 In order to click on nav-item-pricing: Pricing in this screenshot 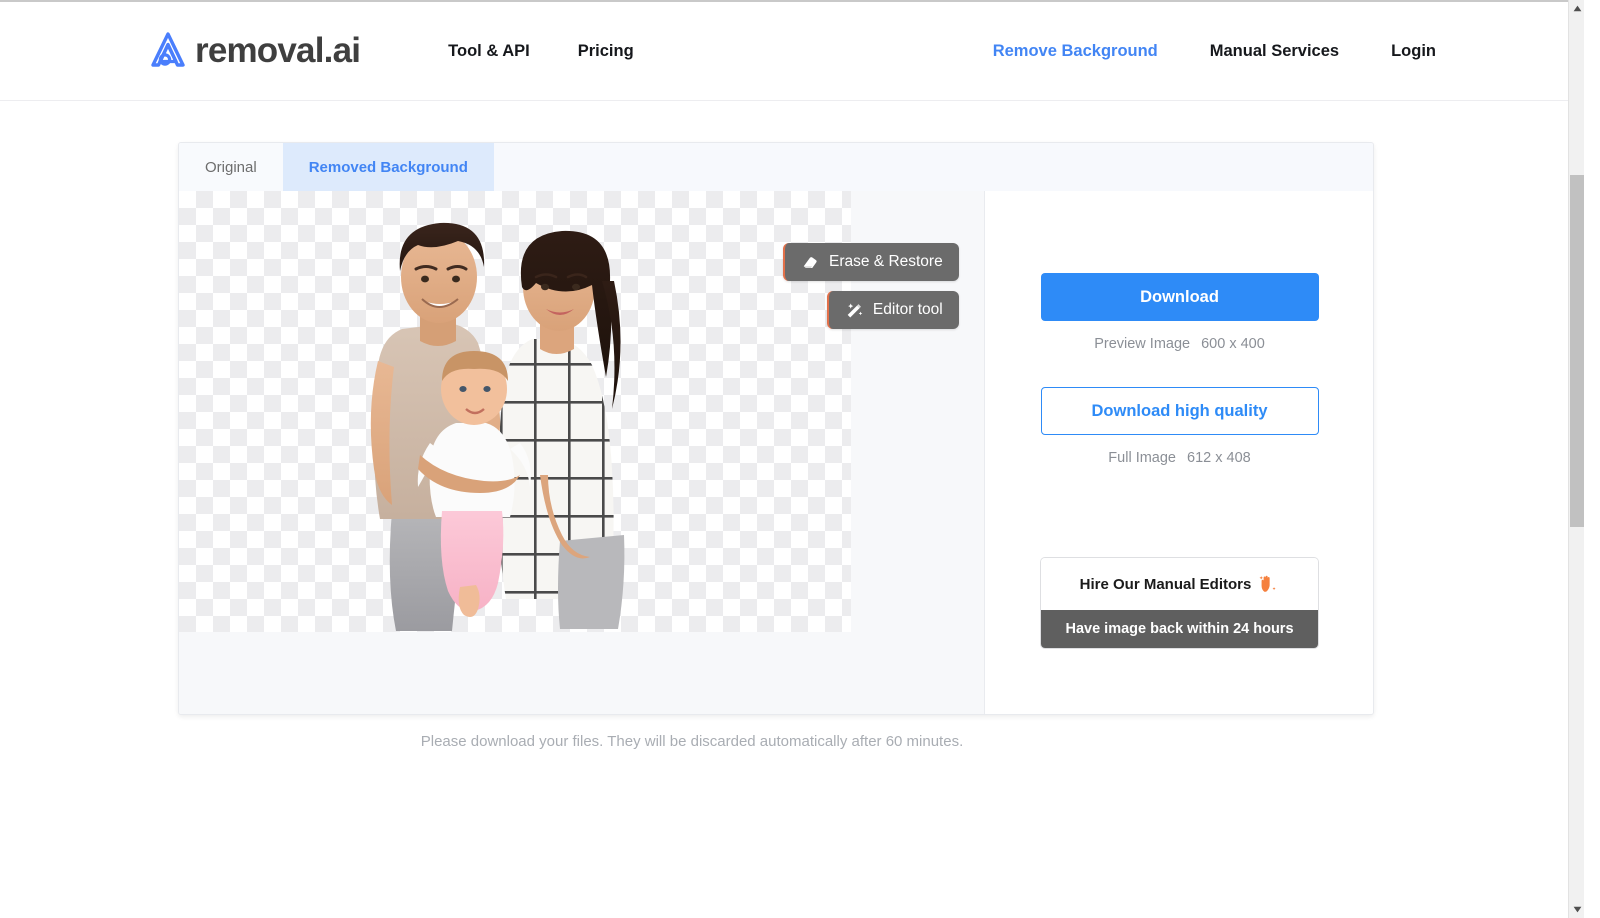, I will do `click(606, 51)`.